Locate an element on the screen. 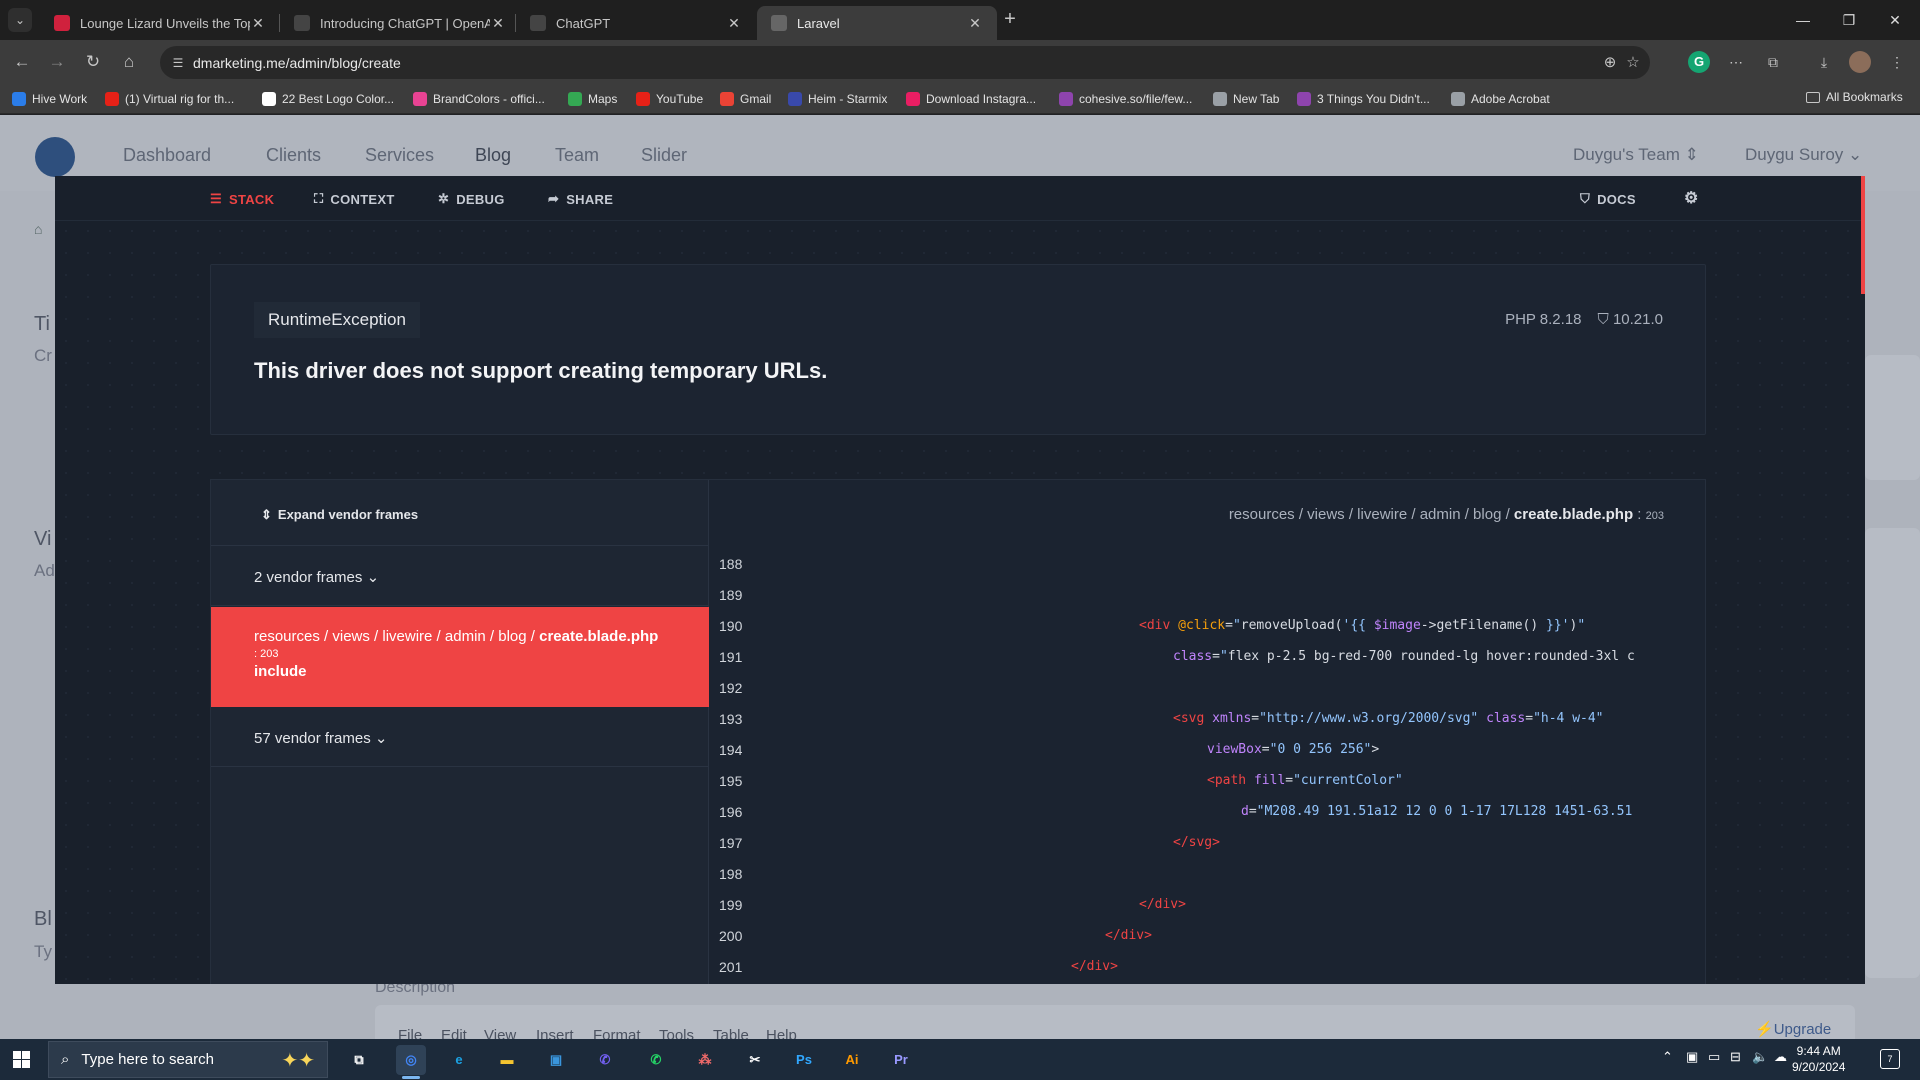  vendor-frames-toggle: 57 vendor frames ⌄ is located at coordinates (460, 737).